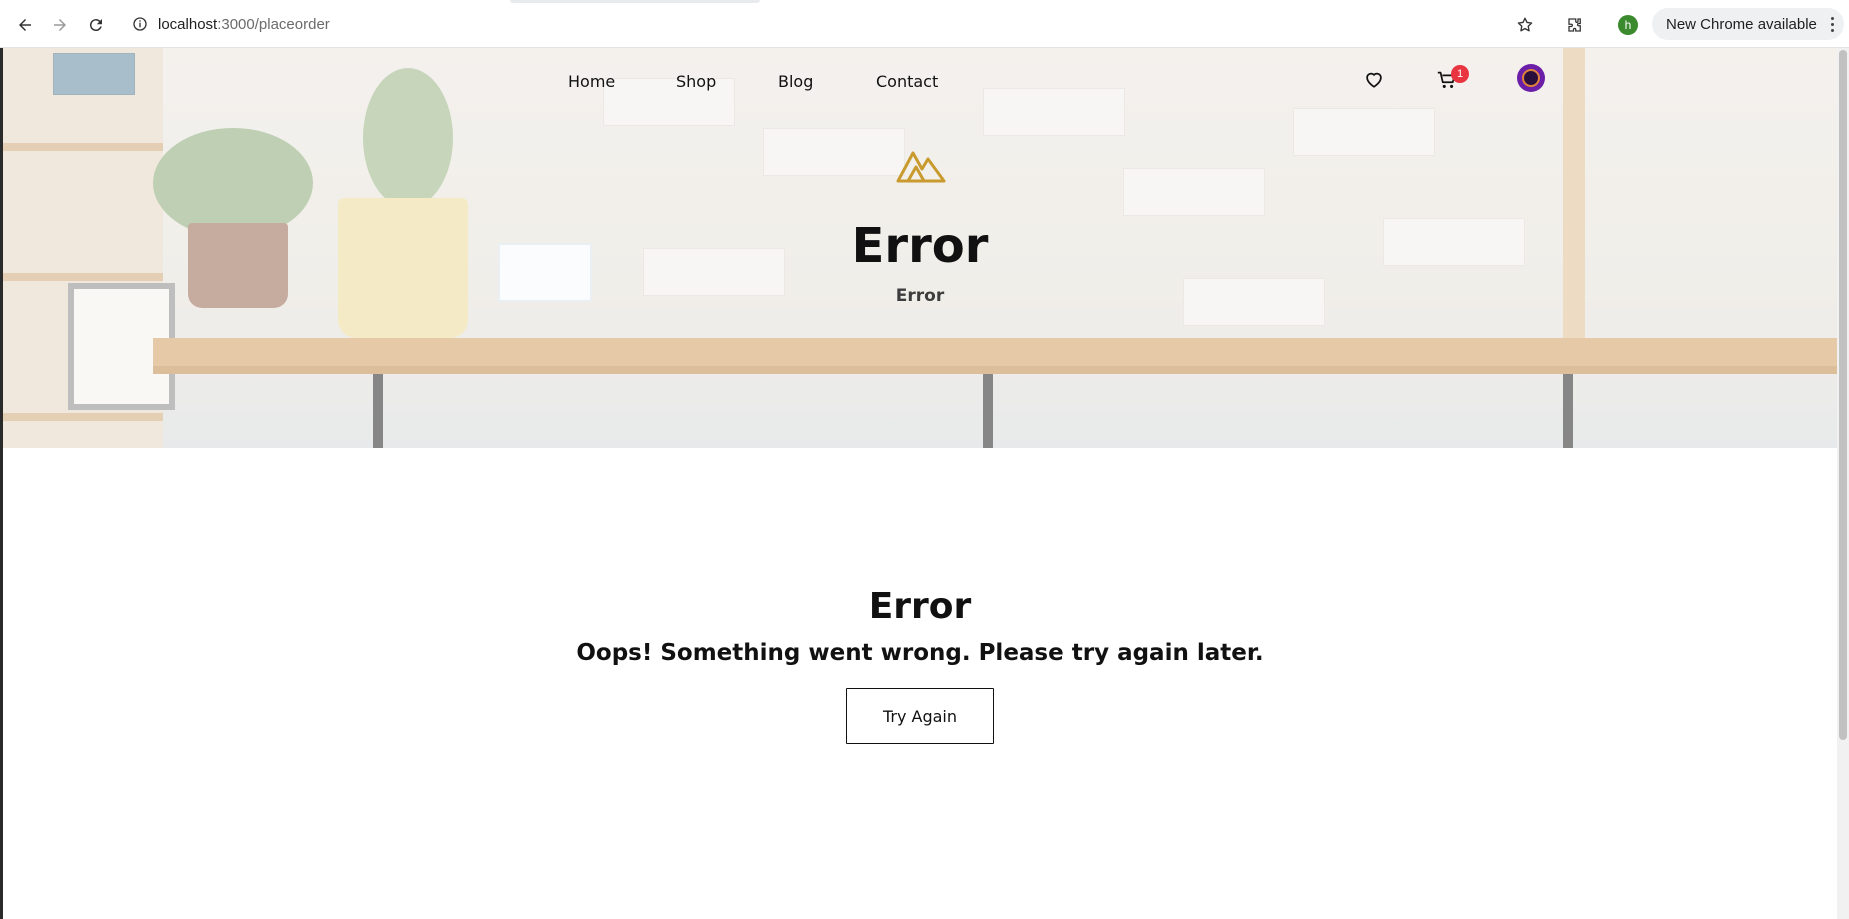 Image resolution: width=1849 pixels, height=919 pixels. Describe the element at coordinates (907, 81) in the screenshot. I see `nav-contact-link: Contact` at that location.